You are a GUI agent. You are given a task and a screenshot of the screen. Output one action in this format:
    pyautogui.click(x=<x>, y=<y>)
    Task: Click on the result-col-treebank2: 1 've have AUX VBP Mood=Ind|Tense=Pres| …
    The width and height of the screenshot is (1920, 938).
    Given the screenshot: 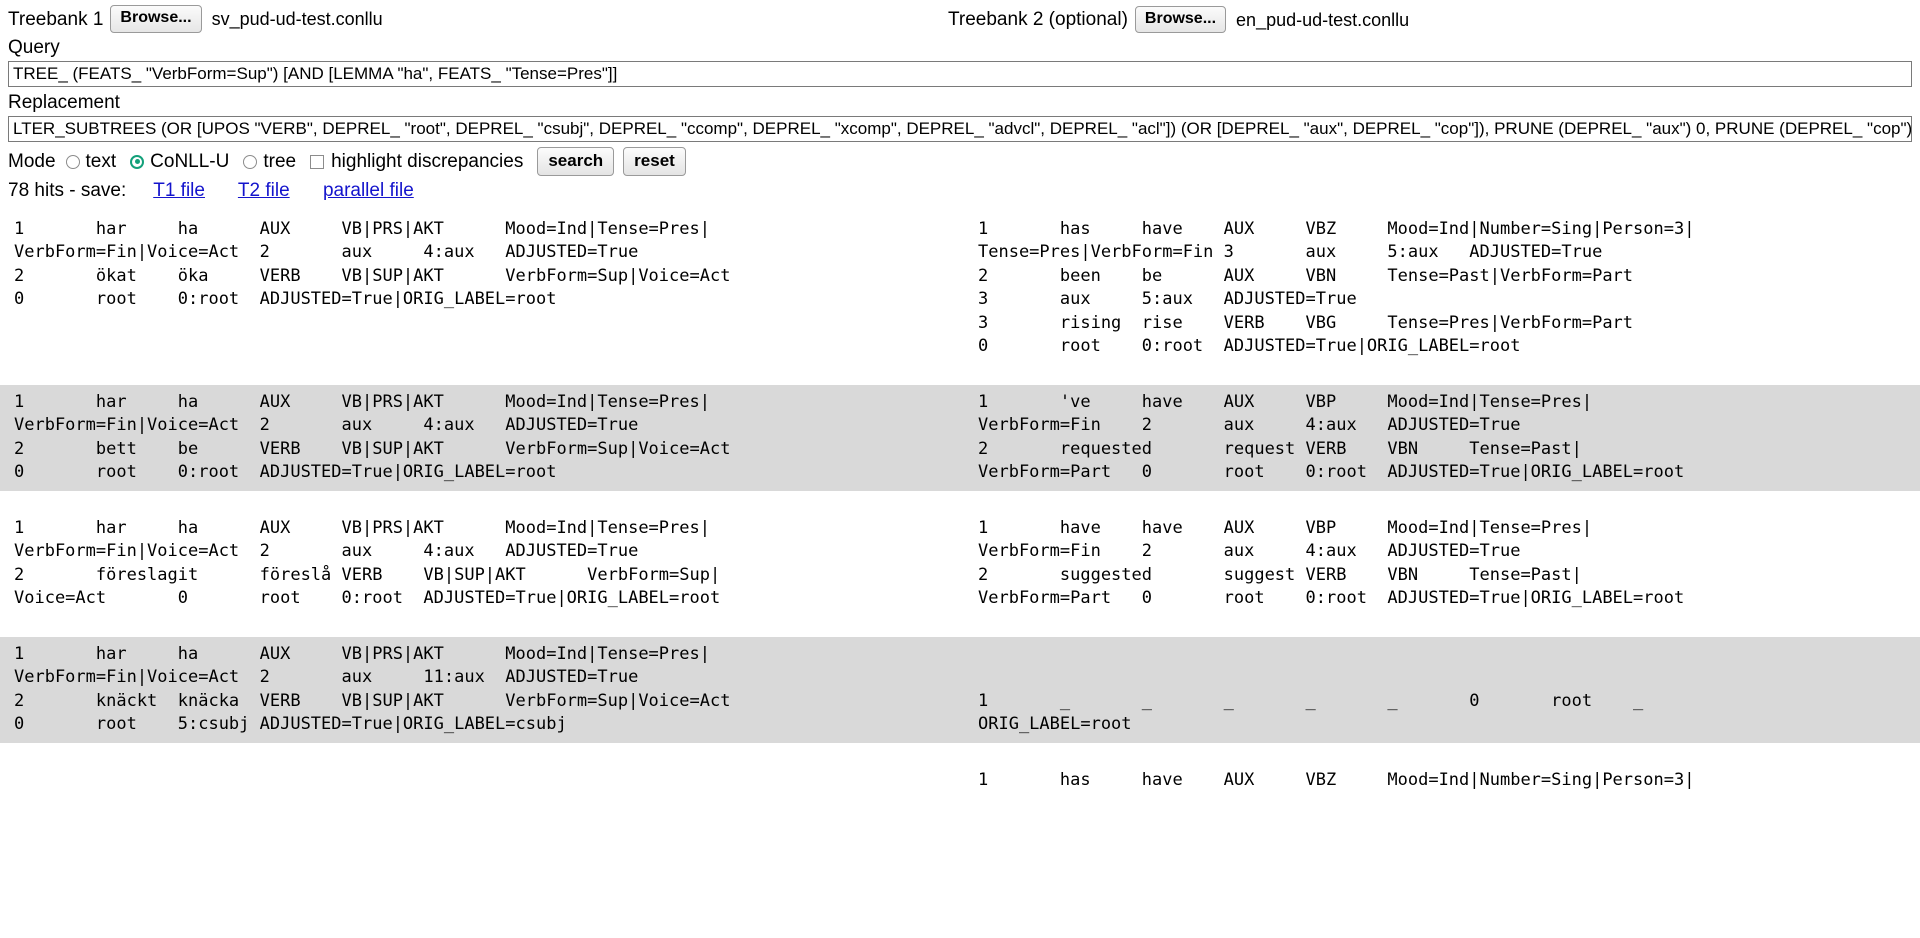 What is the action you would take?
    pyautogui.click(x=1331, y=437)
    